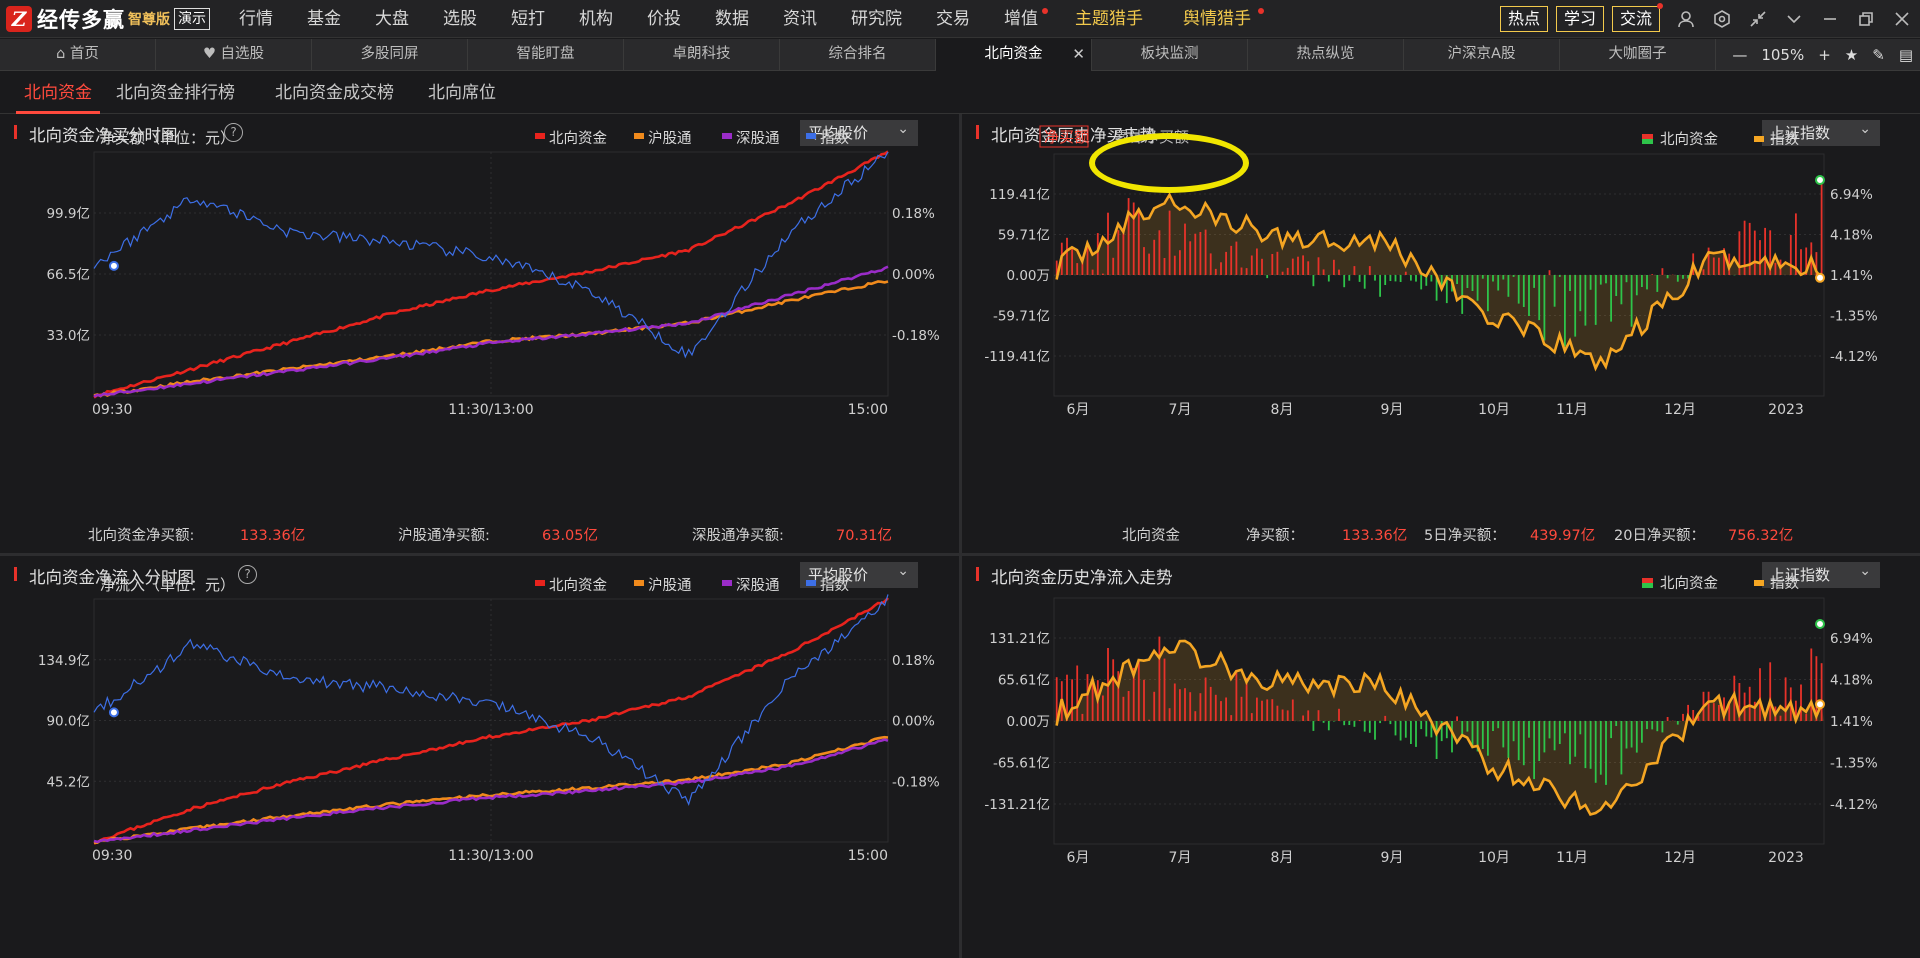  What do you see at coordinates (1170, 54) in the screenshot?
I see `tab-sector-monitor: 板块监测` at bounding box center [1170, 54].